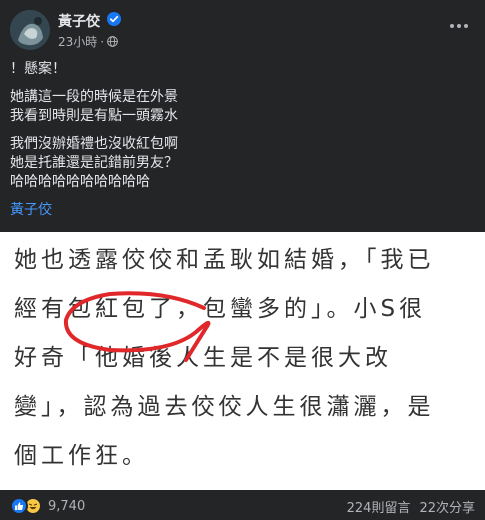 This screenshot has height=520, width=485. Describe the element at coordinates (112, 41) in the screenshot. I see `globe-icon` at that location.